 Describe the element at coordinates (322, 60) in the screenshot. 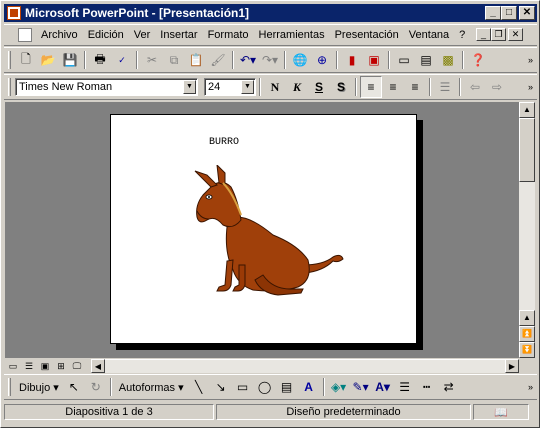

I see `web-toolbar-icon: ⊕` at that location.